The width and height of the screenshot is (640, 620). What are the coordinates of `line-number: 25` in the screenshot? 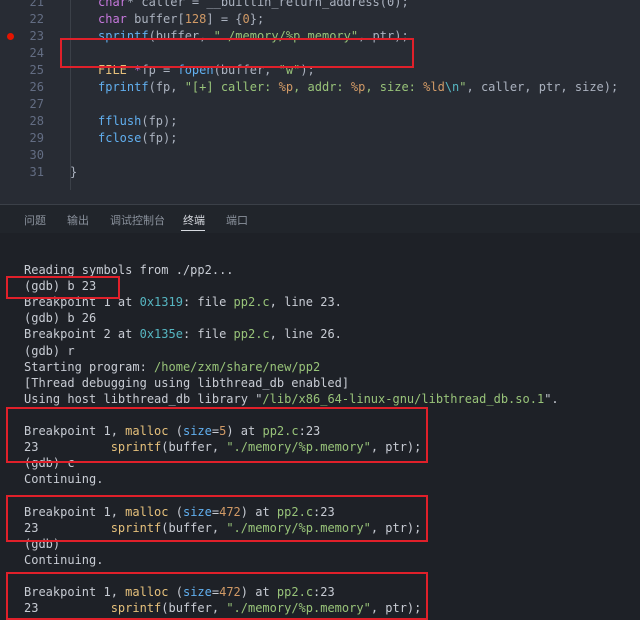 It's located at (22, 70).